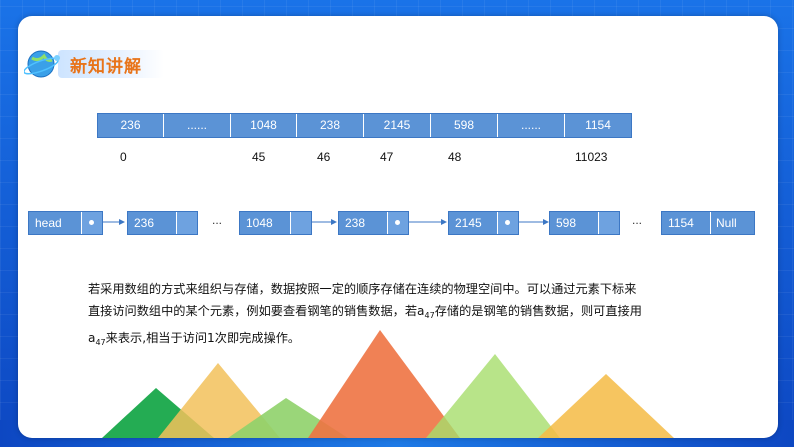  Describe the element at coordinates (384, 384) in the screenshot. I see `mountain-orange` at that location.